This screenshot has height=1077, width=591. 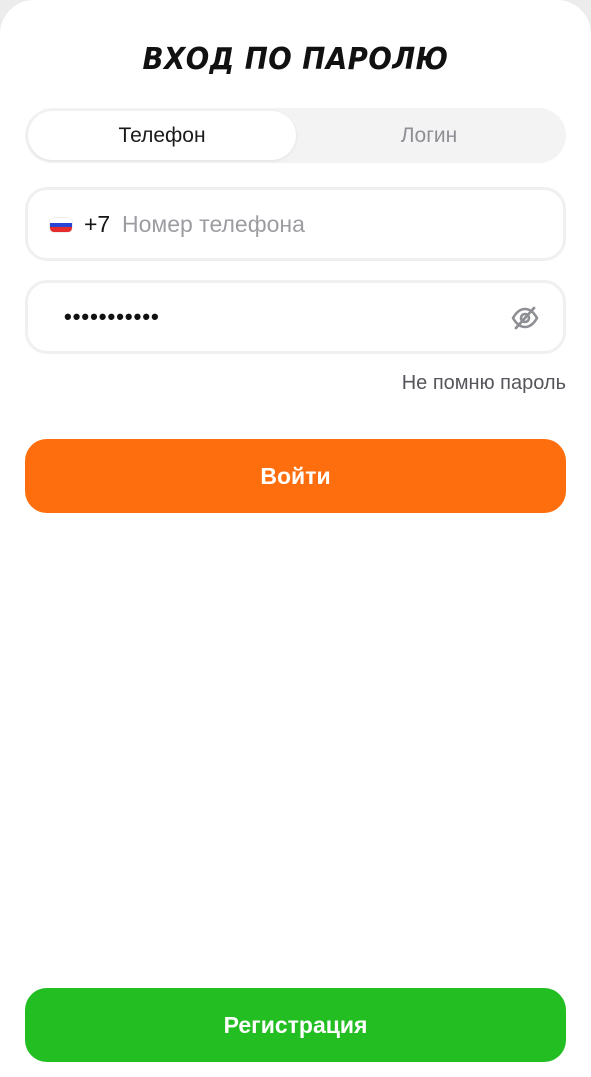 What do you see at coordinates (61, 225) in the screenshot?
I see `russia-flag-icon` at bounding box center [61, 225].